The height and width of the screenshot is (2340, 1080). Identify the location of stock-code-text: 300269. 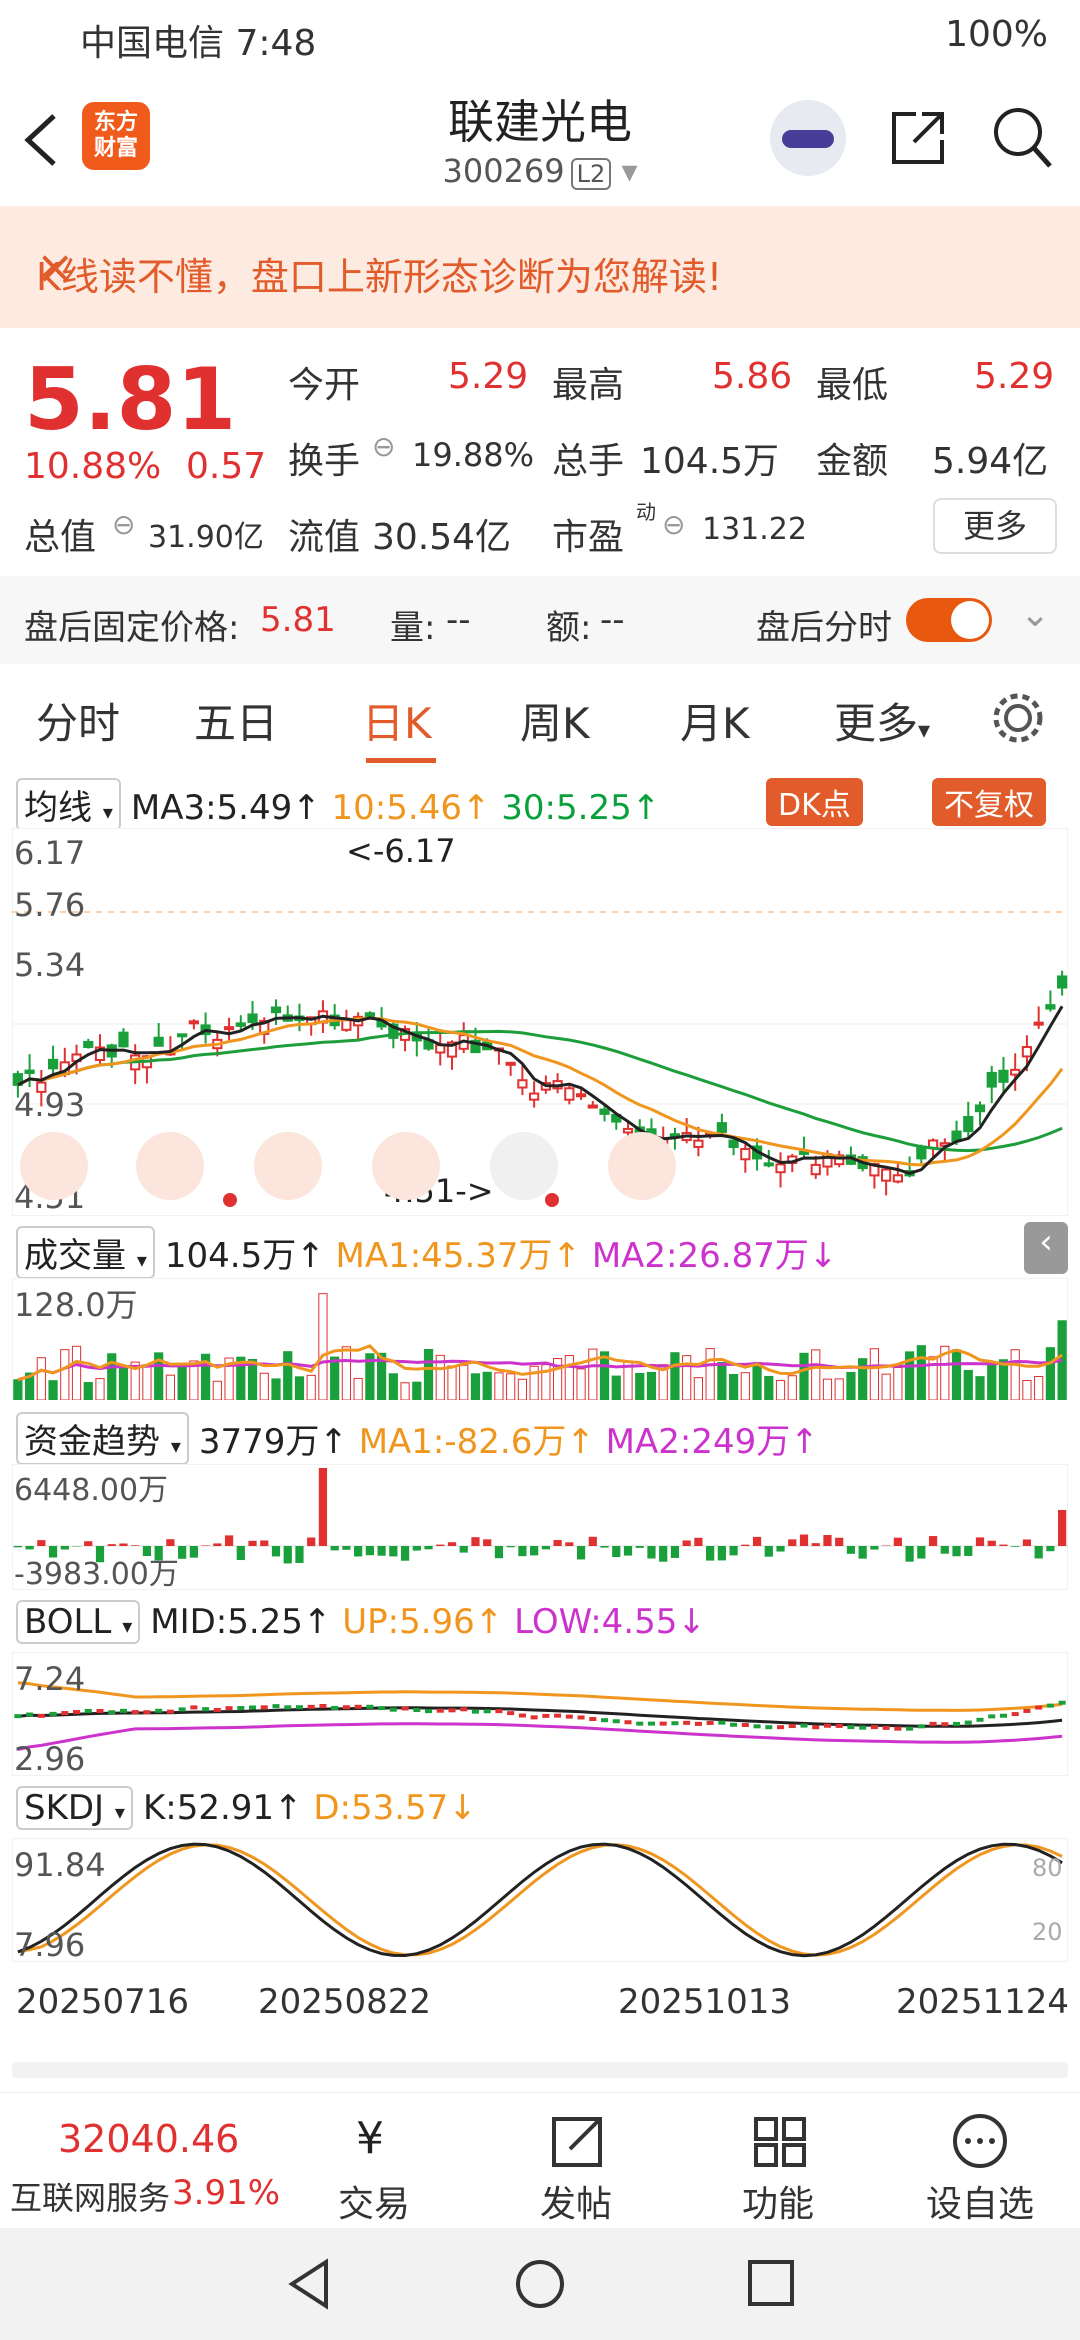
(503, 171).